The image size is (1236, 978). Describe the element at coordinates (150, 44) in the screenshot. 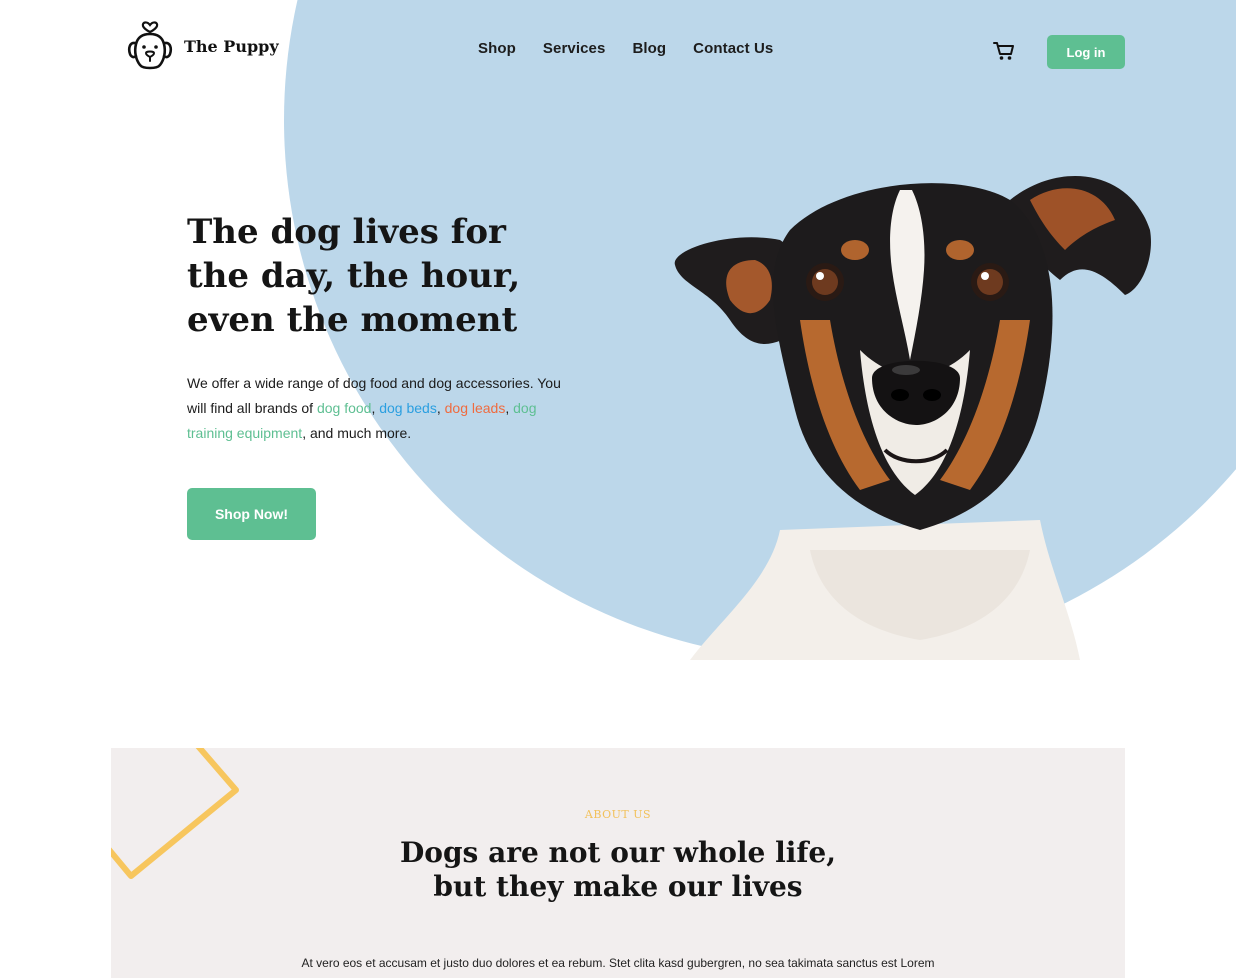

I see `dog-heart-icon` at that location.